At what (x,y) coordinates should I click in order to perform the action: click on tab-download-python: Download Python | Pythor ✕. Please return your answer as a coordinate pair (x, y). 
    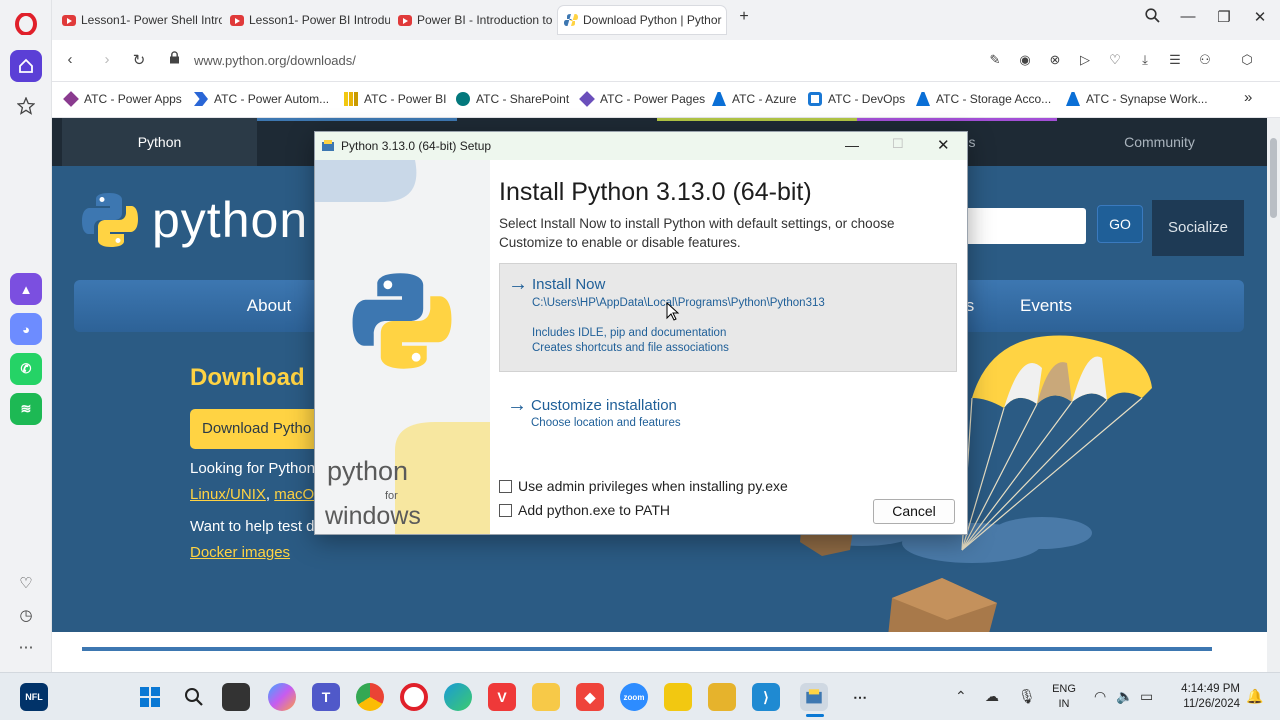
    Looking at the image, I should click on (642, 20).